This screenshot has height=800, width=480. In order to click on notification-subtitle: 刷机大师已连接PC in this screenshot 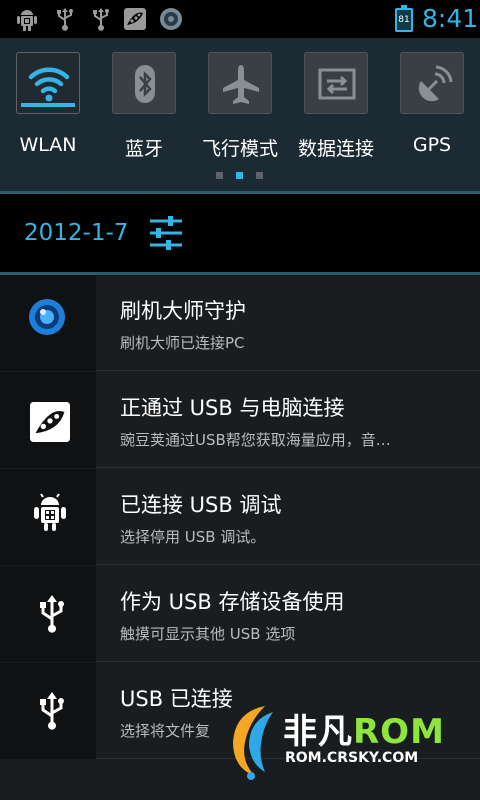, I will do `click(182, 343)`.